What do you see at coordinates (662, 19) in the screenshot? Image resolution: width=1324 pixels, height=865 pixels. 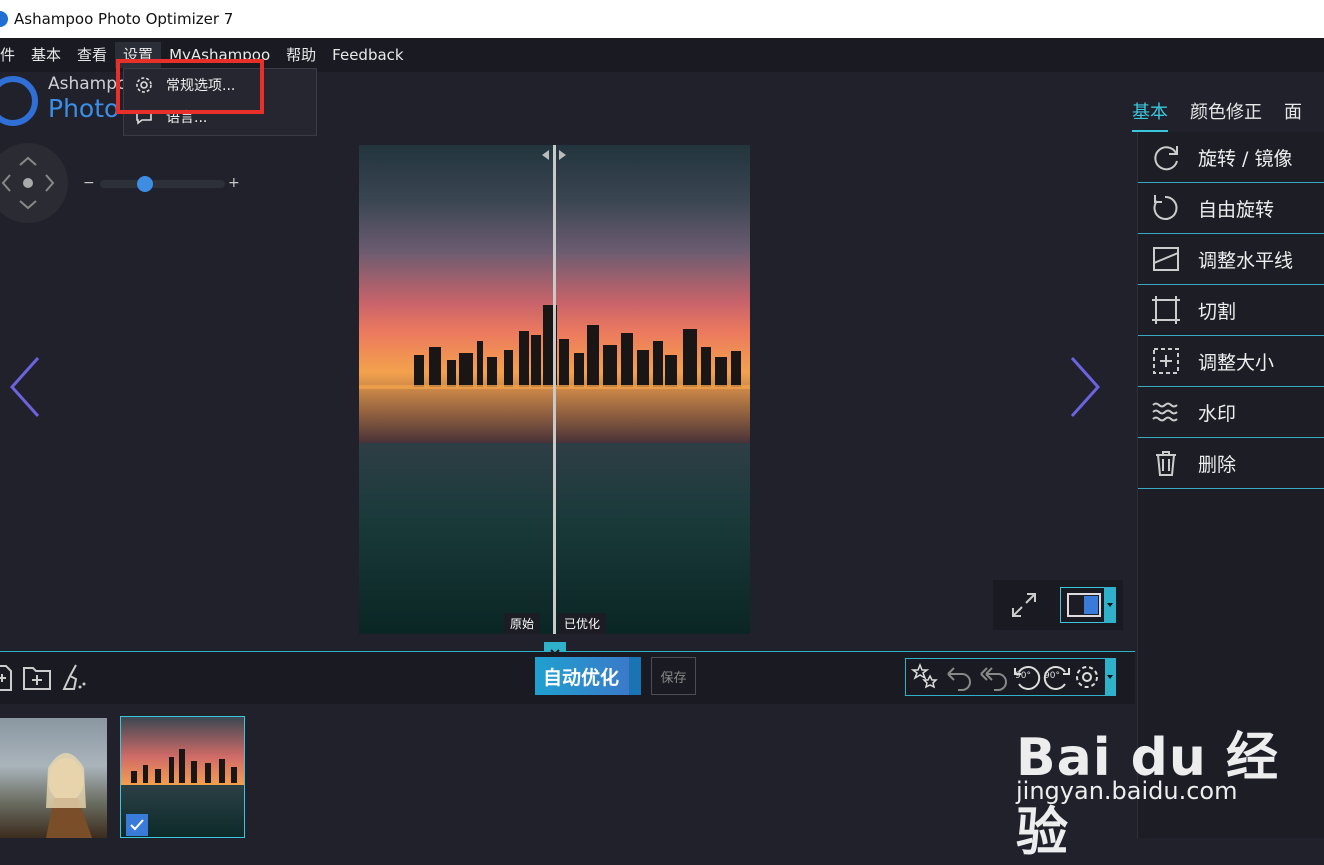 I see `title-bar: Ashampoo Photo Optimizer 7` at bounding box center [662, 19].